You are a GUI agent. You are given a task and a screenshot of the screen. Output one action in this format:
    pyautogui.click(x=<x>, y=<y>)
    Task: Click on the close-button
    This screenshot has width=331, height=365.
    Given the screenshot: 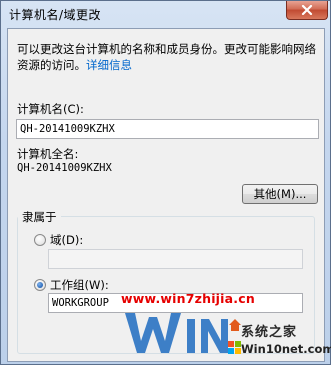 What is the action you would take?
    pyautogui.click(x=307, y=10)
    